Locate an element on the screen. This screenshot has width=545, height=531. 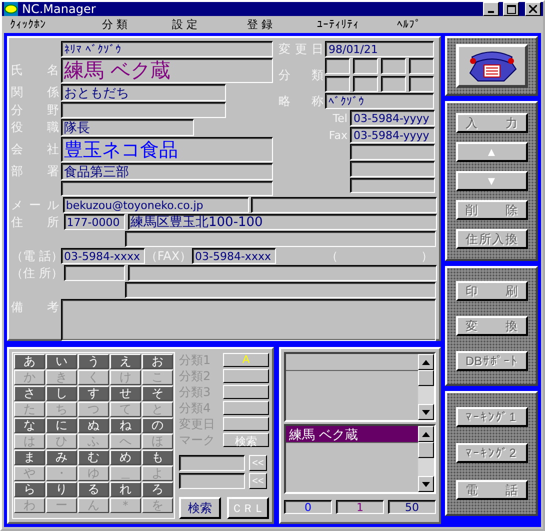
side-button: 電 話 is located at coordinates (492, 490).